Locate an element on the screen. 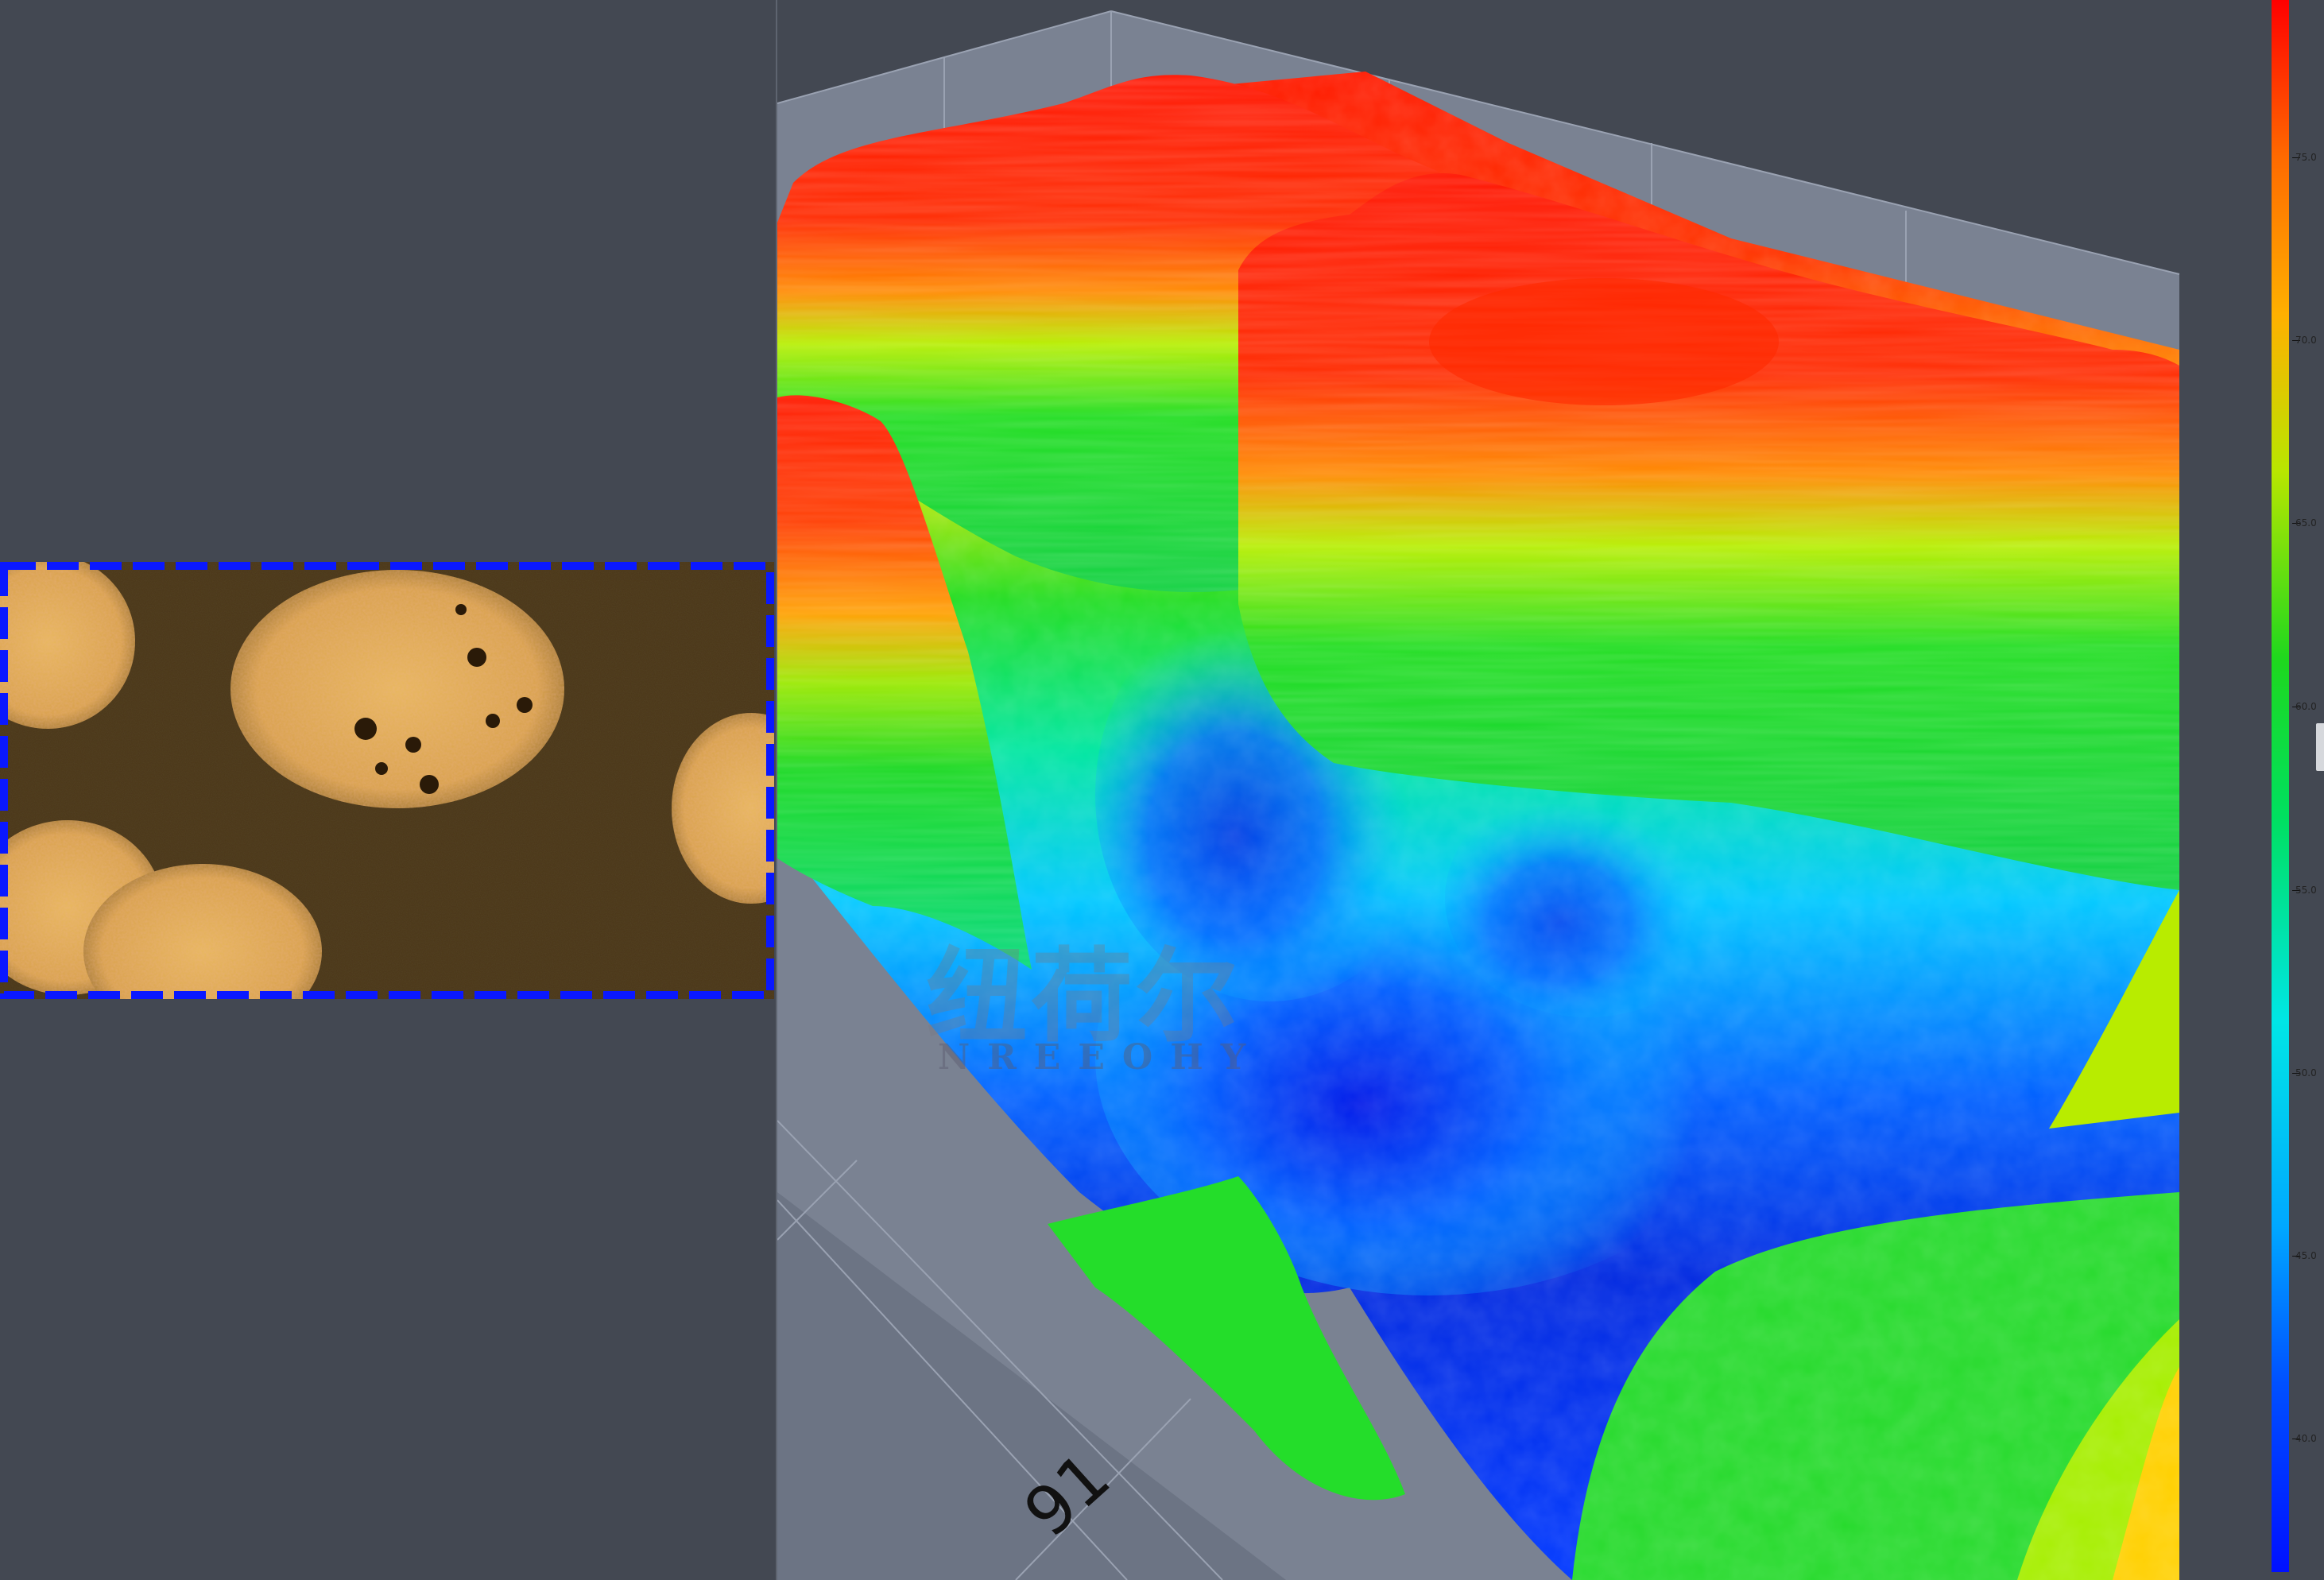  microscope-preview-image is located at coordinates (387, 780).